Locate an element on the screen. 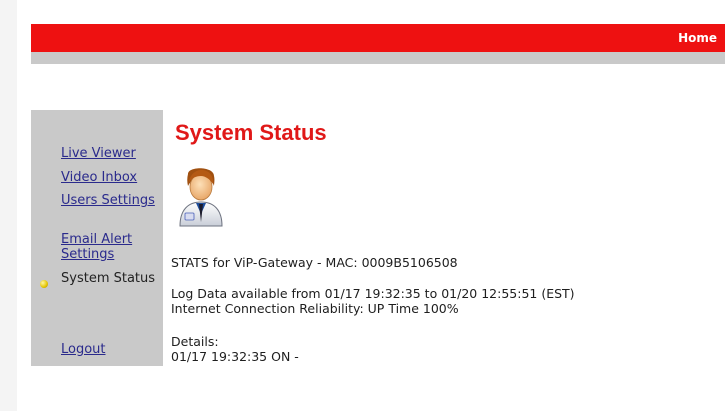 The height and width of the screenshot is (411, 725). sidebar-item-email-alert-settings: Email Alert Settings is located at coordinates (111, 247).